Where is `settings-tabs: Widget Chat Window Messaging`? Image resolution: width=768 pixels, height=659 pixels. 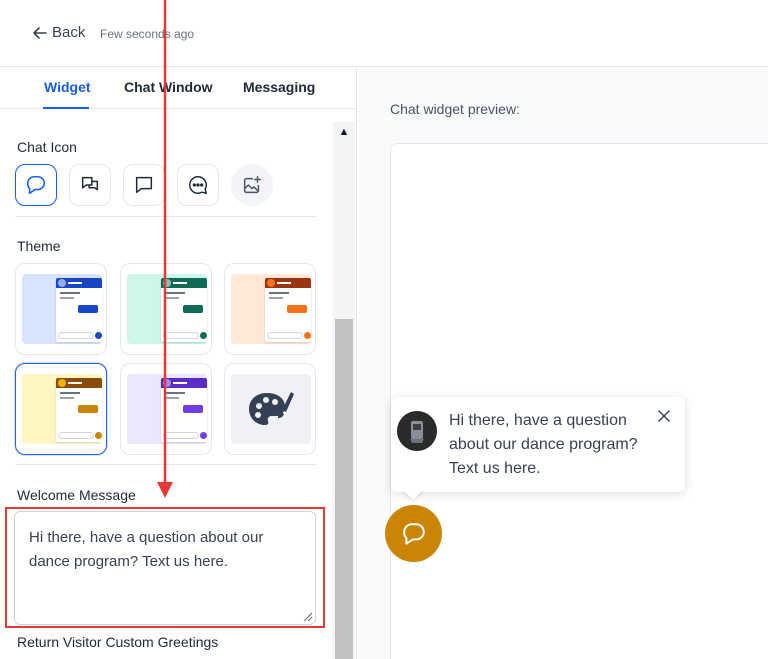 settings-tabs: Widget Chat Window Messaging is located at coordinates (178, 88).